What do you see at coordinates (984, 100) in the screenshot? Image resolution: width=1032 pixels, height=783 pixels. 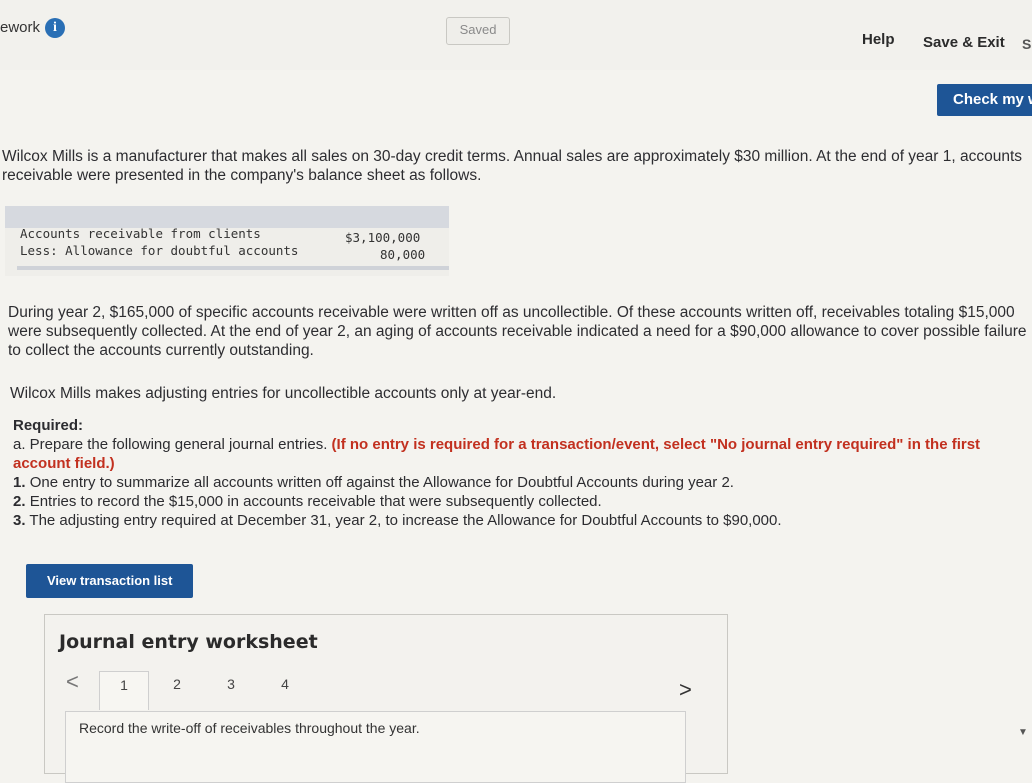 I see `check-my-work-button: Check my w` at bounding box center [984, 100].